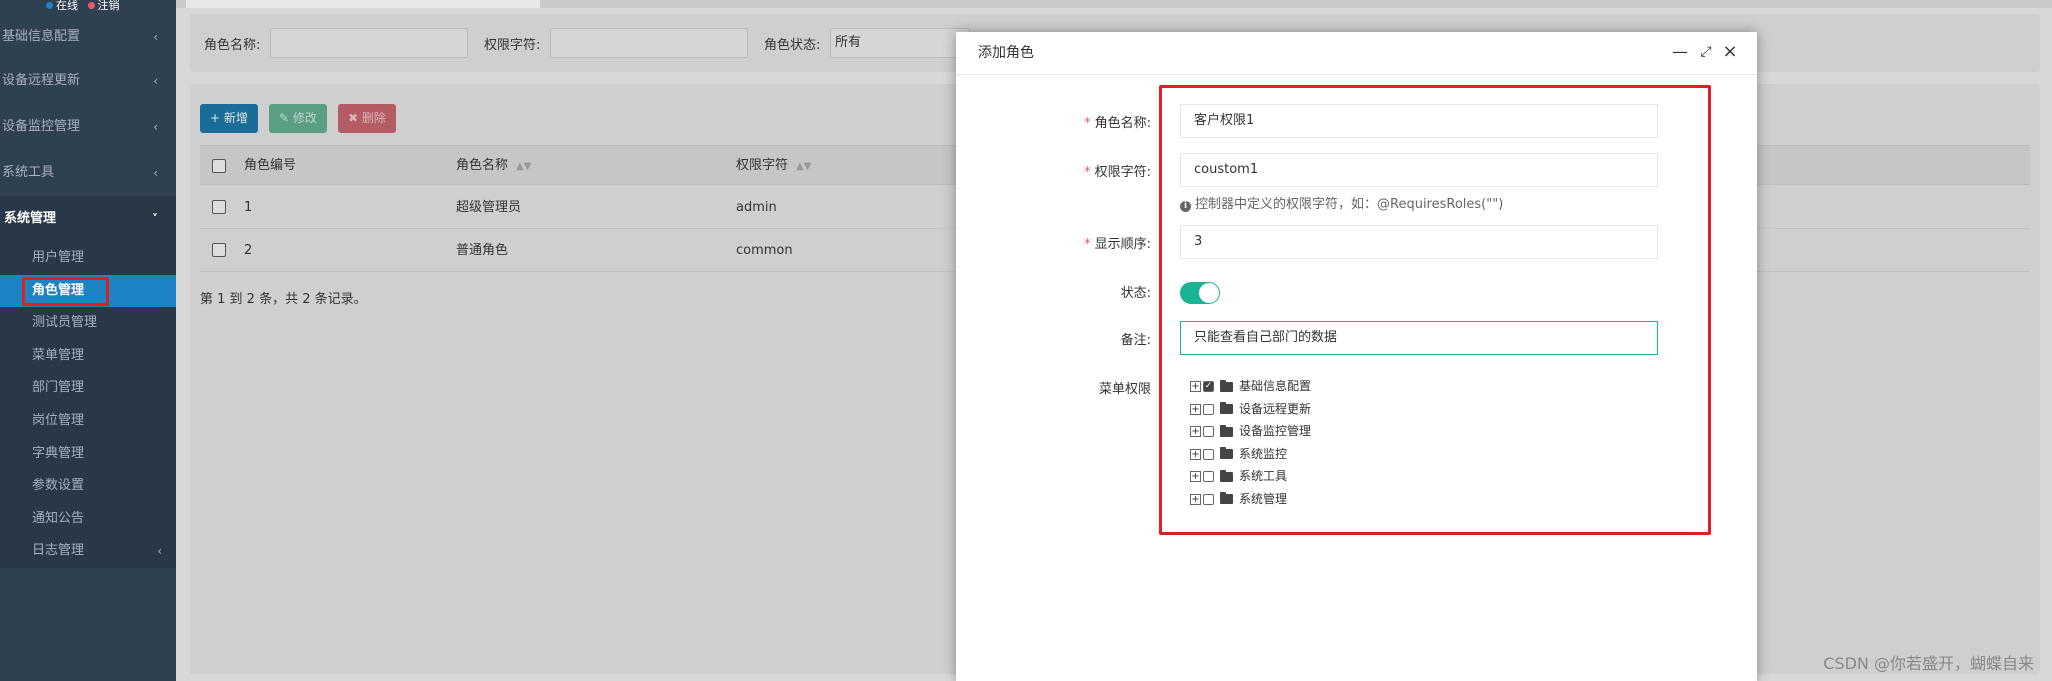 The width and height of the screenshot is (2052, 681). Describe the element at coordinates (1135, 293) in the screenshot. I see `status-field-label: 状态:` at that location.